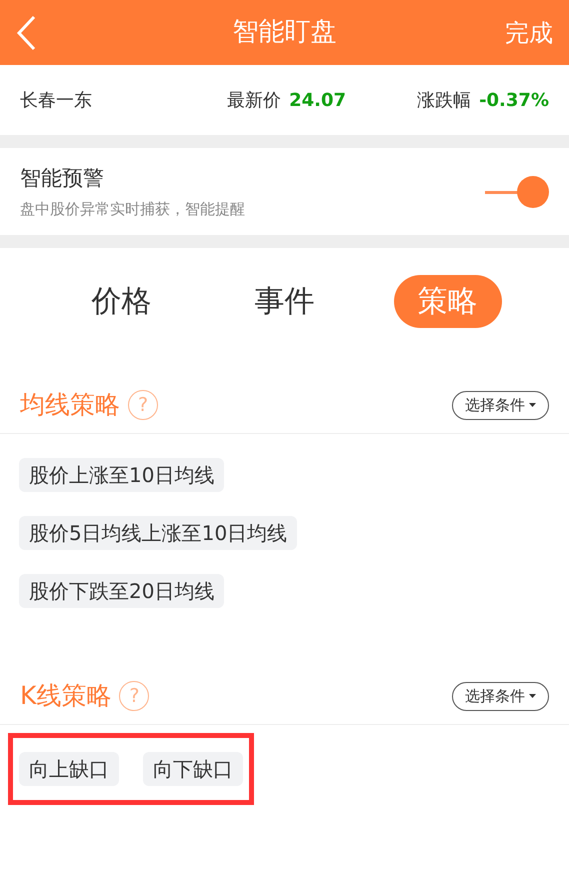  Describe the element at coordinates (193, 769) in the screenshot. I see `strategy-chip: 向下缺口` at that location.